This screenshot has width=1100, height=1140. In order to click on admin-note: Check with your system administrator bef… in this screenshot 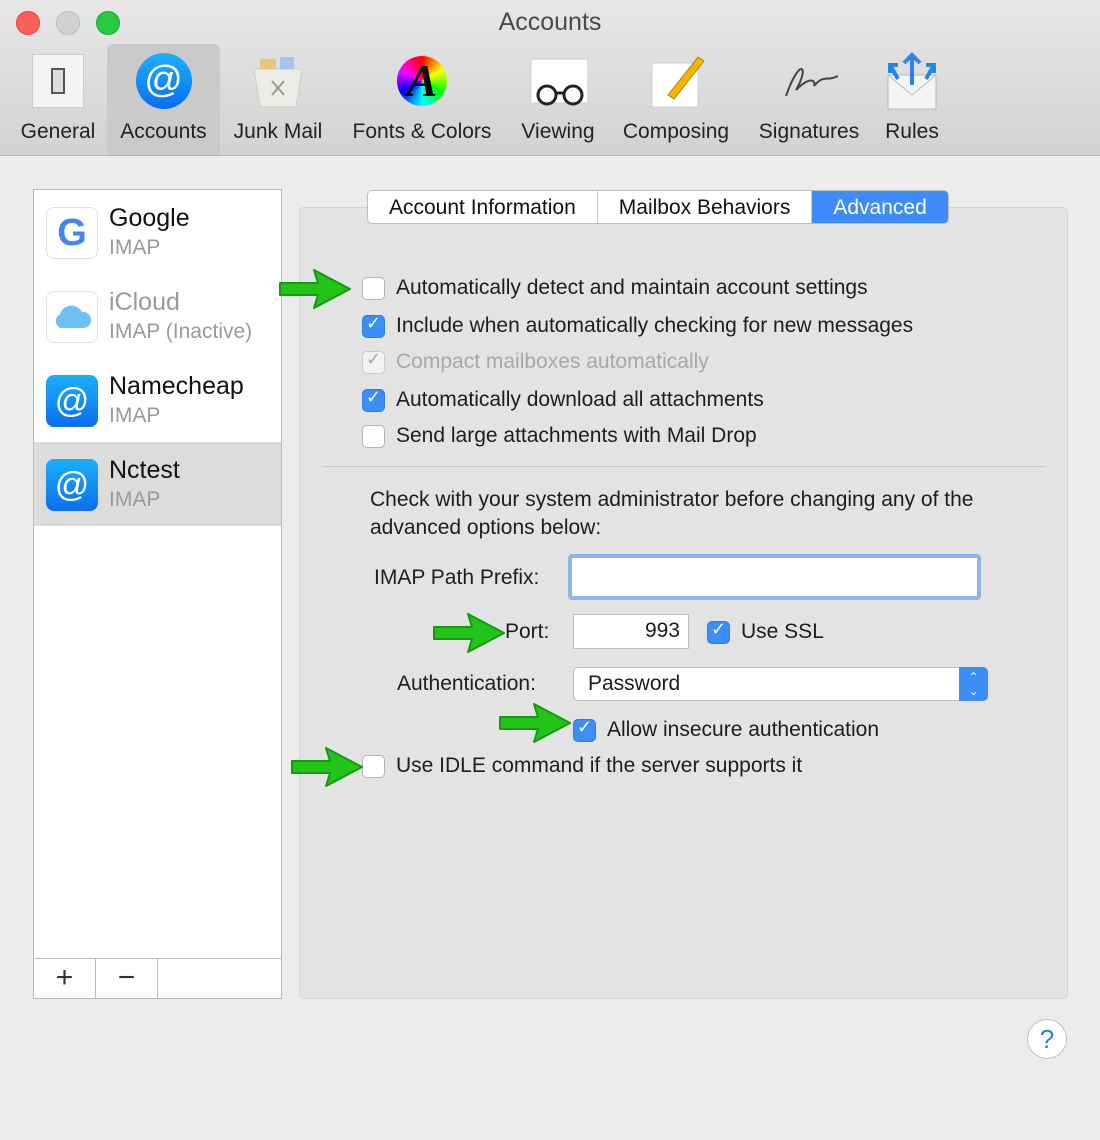, I will do `click(672, 513)`.